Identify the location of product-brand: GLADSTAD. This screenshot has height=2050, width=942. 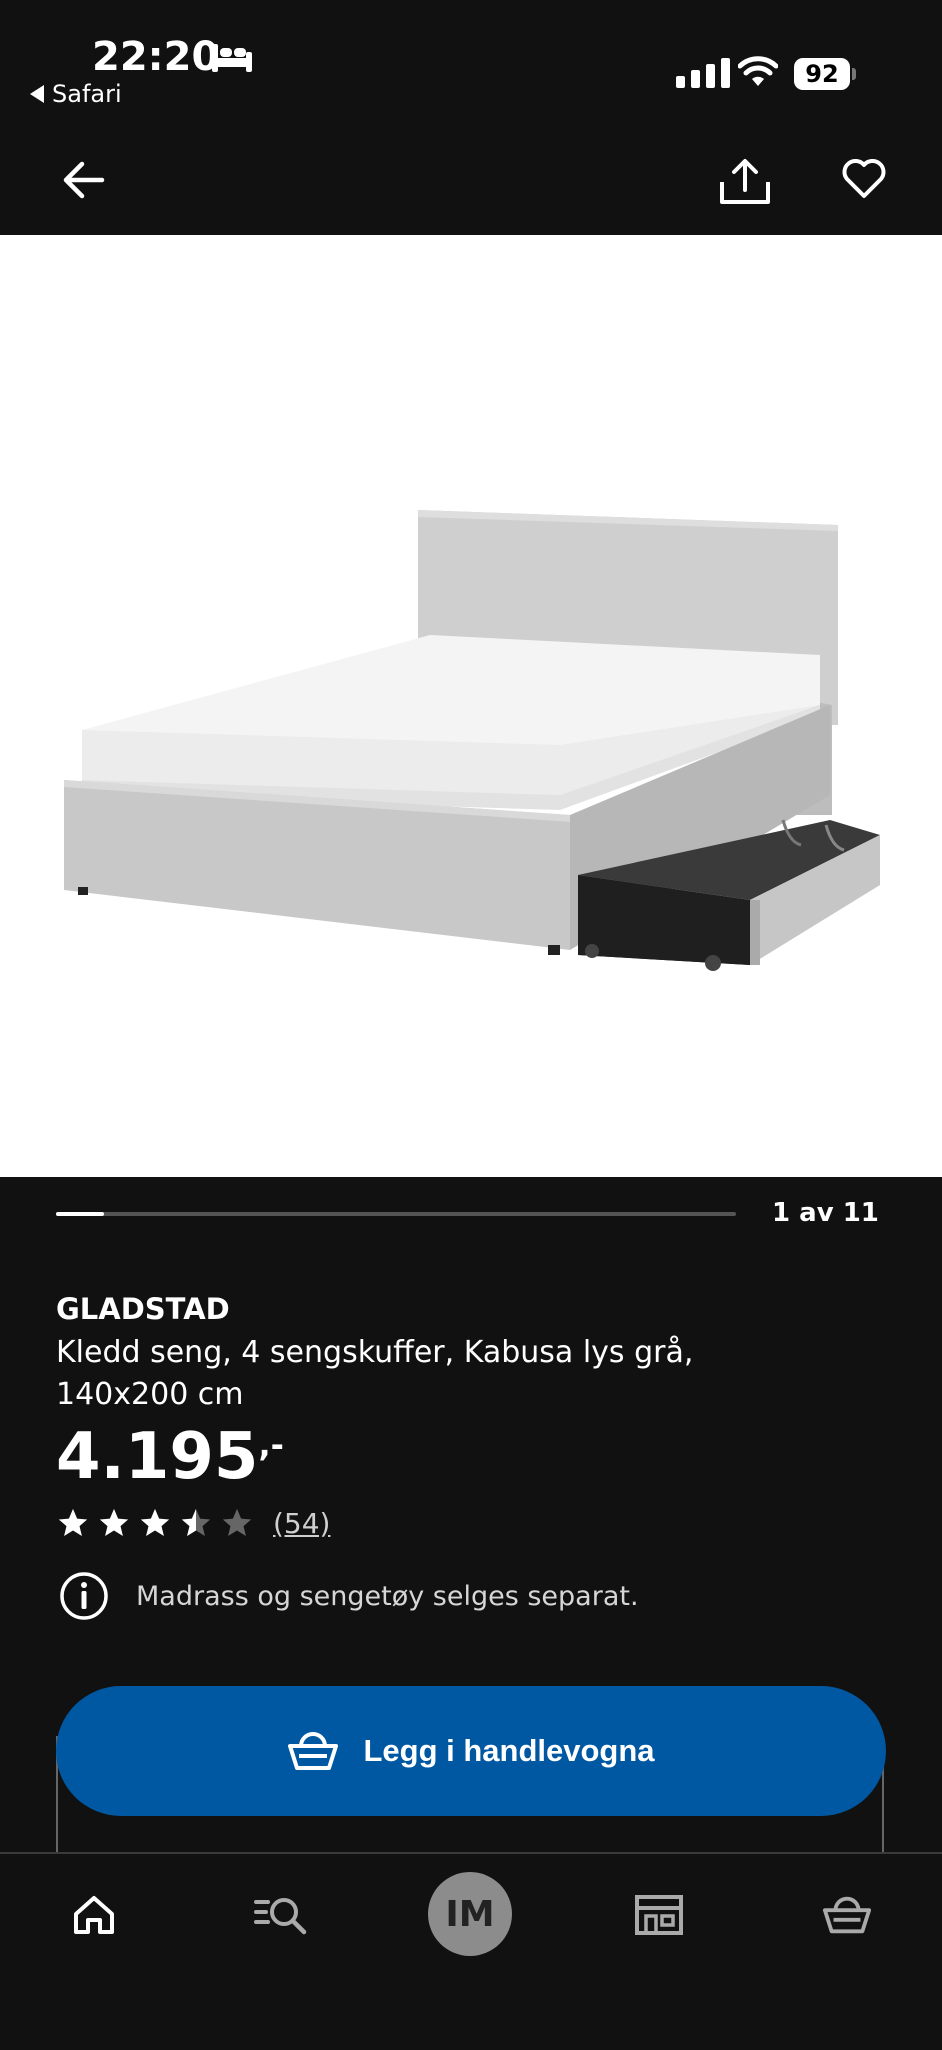
(143, 1309).